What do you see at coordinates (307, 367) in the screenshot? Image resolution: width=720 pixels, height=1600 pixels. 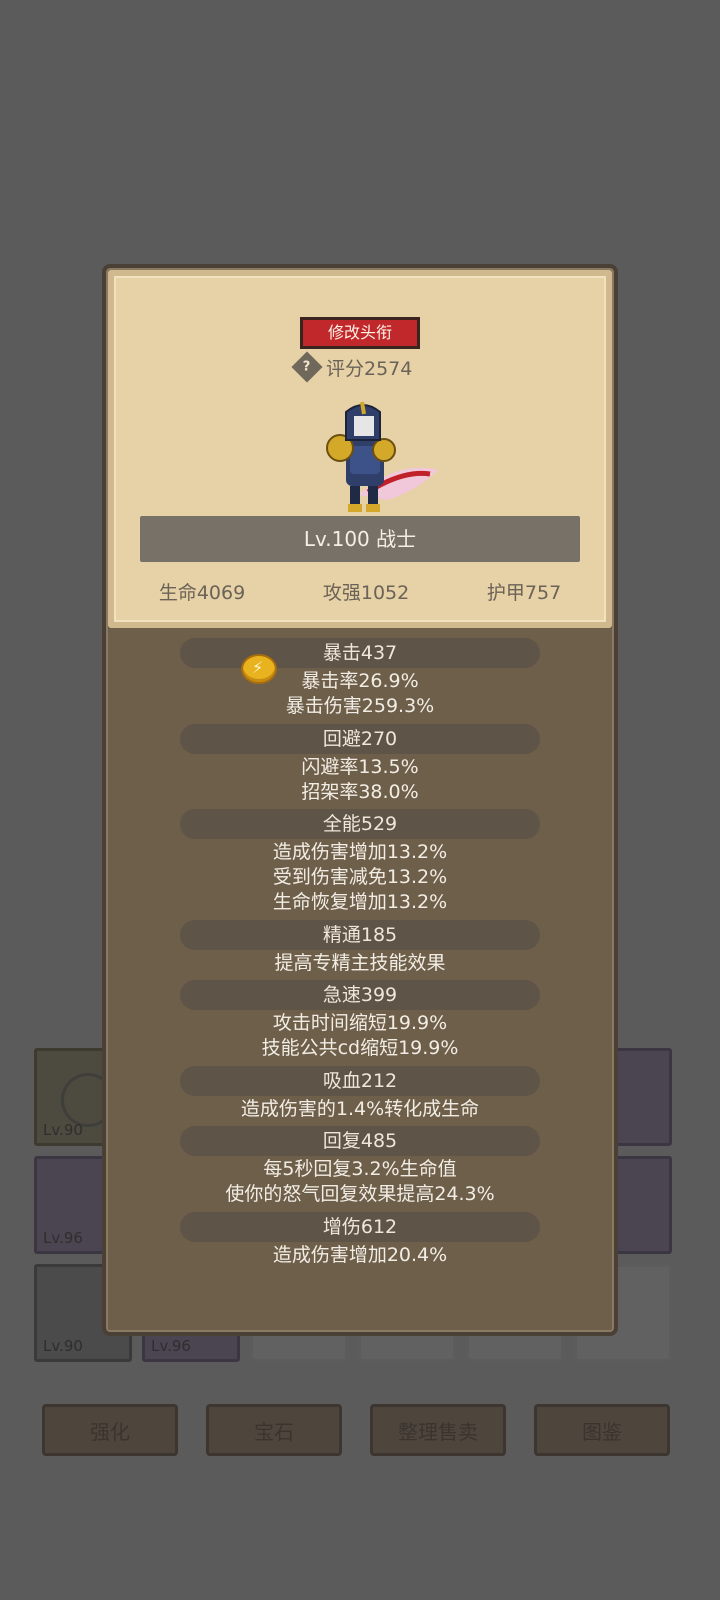 I see `help-icon: ?` at bounding box center [307, 367].